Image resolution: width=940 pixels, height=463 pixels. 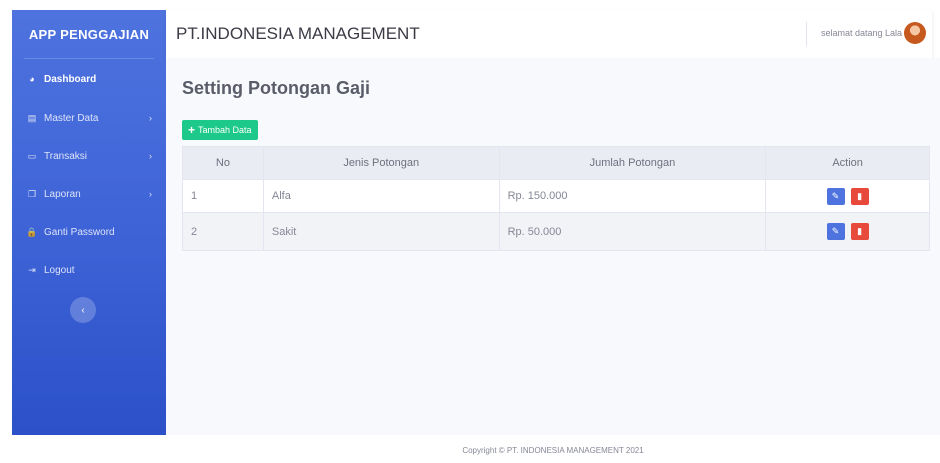 I want to click on sidebar-toggle-button: ‹, so click(x=83, y=310).